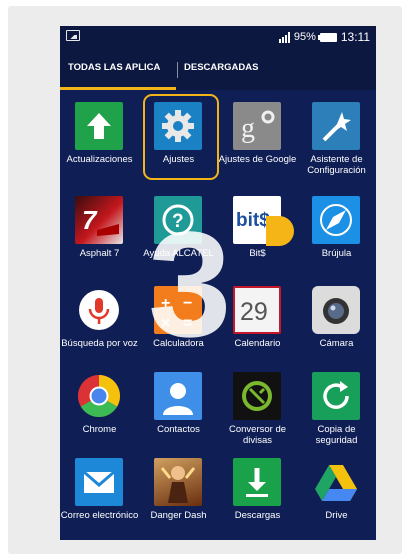  I want to click on app-busqueda-por-voz: Búsqueda por voz, so click(99, 323).